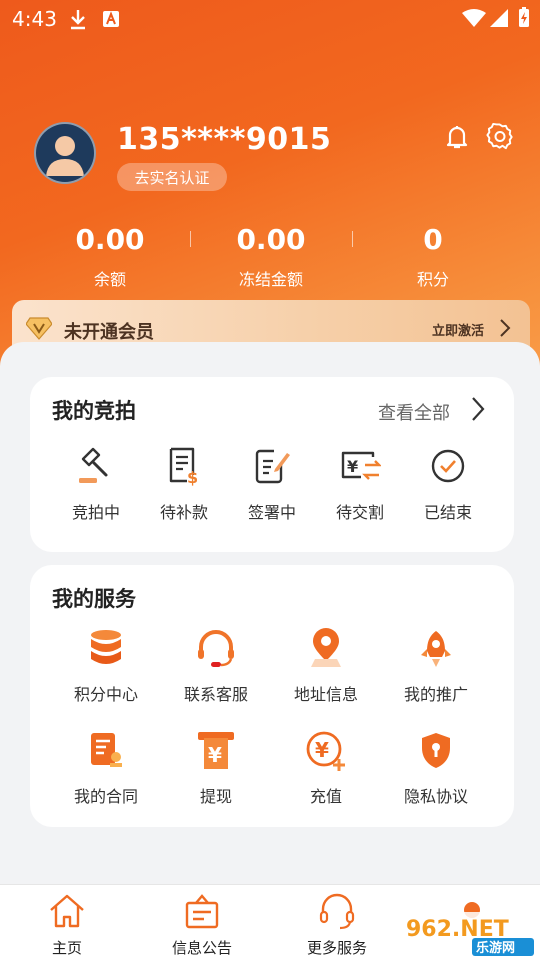  I want to click on tab-more-services: 更多服务, so click(337, 924).